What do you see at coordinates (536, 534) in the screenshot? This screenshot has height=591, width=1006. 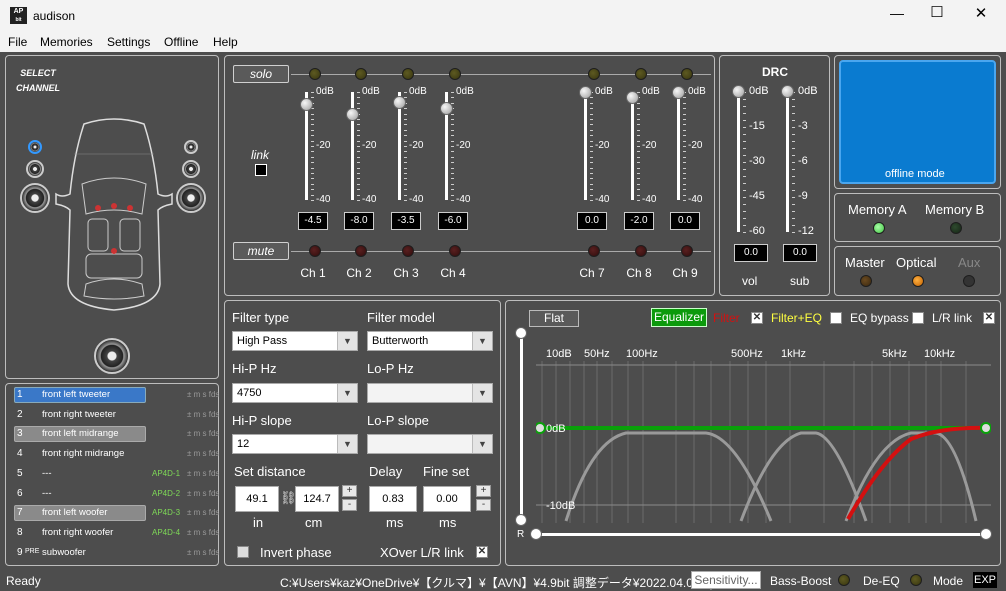 I see `eq-horizontal-slider-left` at bounding box center [536, 534].